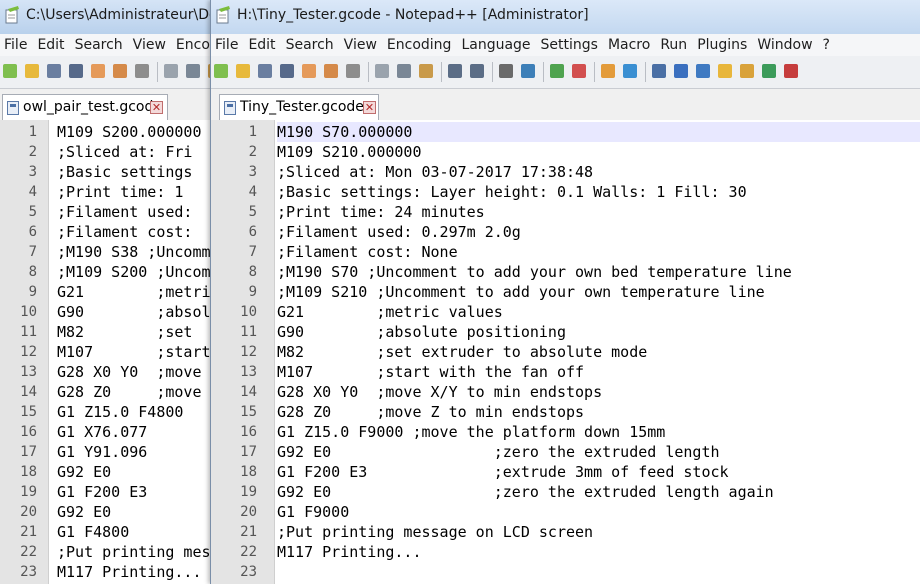 The width and height of the screenshot is (920, 584). What do you see at coordinates (598, 452) in the screenshot?
I see `code-line: G92 E0 ;zero the extruded length` at bounding box center [598, 452].